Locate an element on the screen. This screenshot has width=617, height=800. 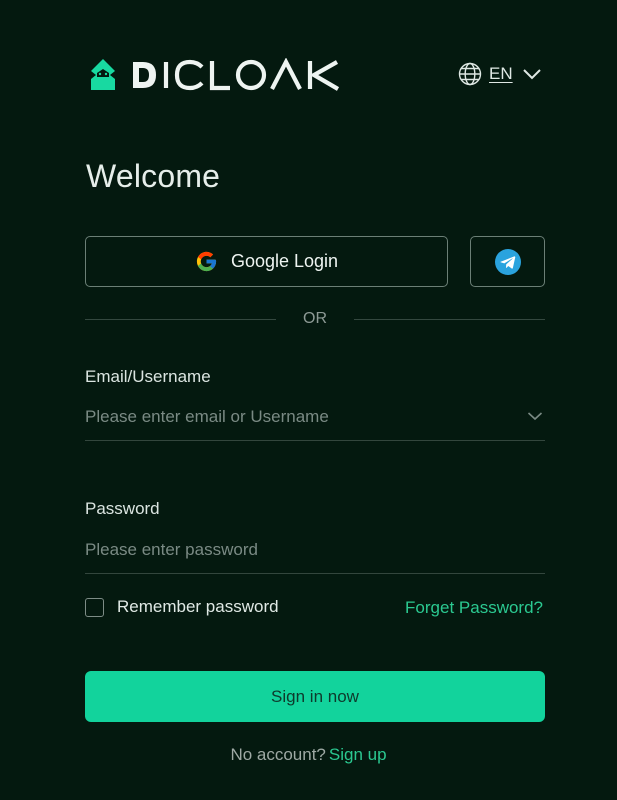
email-label: Email/Username is located at coordinates (148, 376).